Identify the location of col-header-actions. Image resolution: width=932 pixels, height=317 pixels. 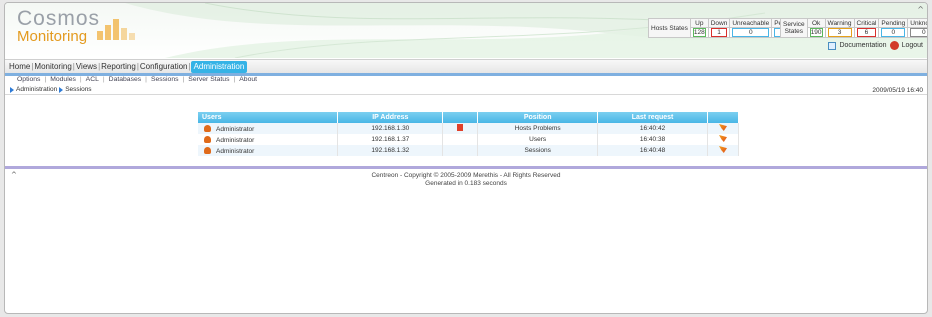
(723, 117).